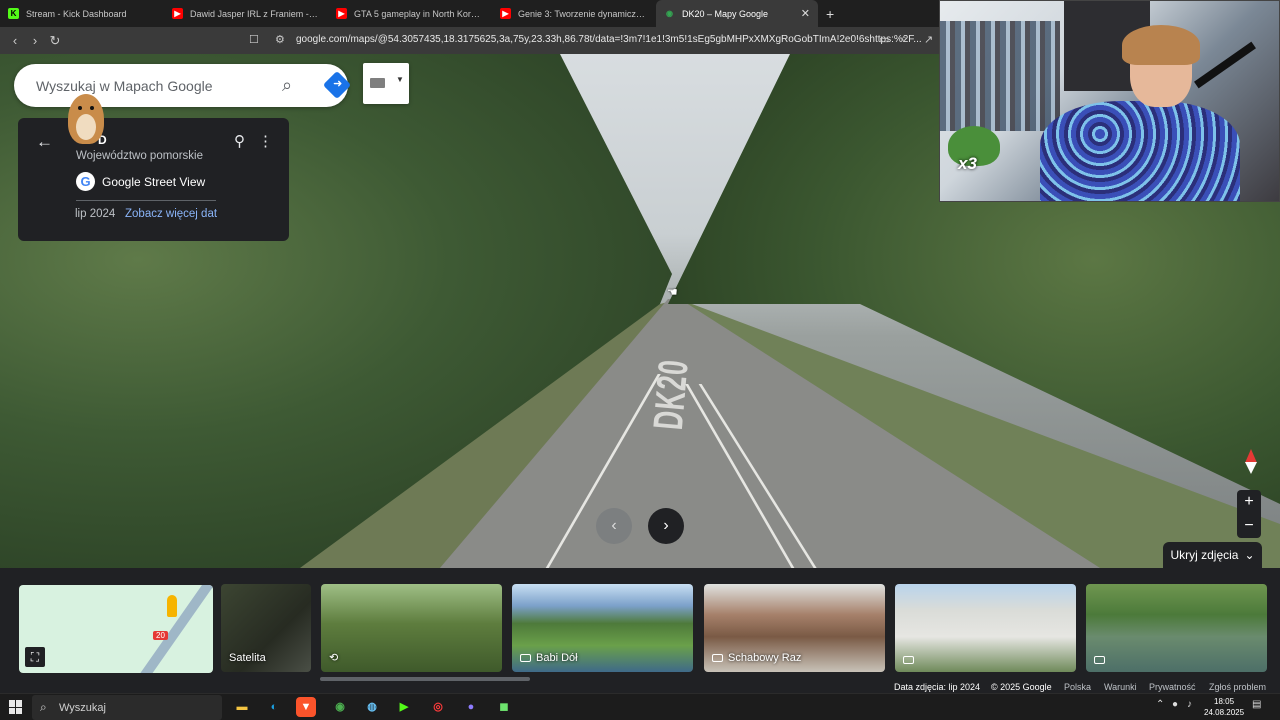 The width and height of the screenshot is (1280, 720). What do you see at coordinates (172, 606) in the screenshot?
I see `pegman-icon` at bounding box center [172, 606].